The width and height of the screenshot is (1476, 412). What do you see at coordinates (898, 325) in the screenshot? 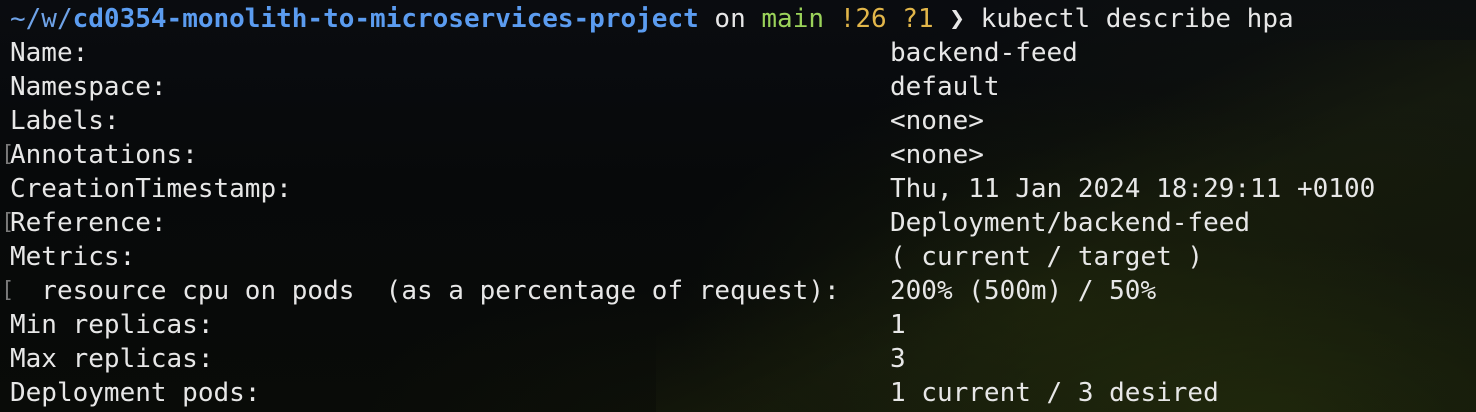
I see `output-value: 1` at bounding box center [898, 325].